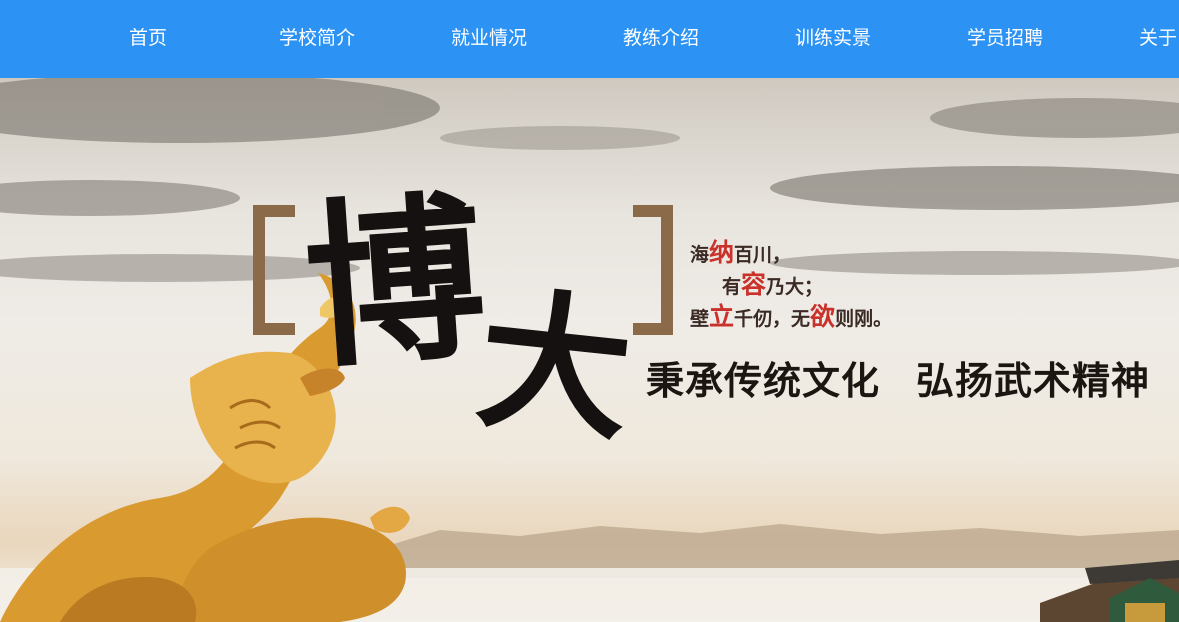 The image size is (1179, 622). What do you see at coordinates (554, 365) in the screenshot?
I see `calligraphy-character-da: 大` at bounding box center [554, 365].